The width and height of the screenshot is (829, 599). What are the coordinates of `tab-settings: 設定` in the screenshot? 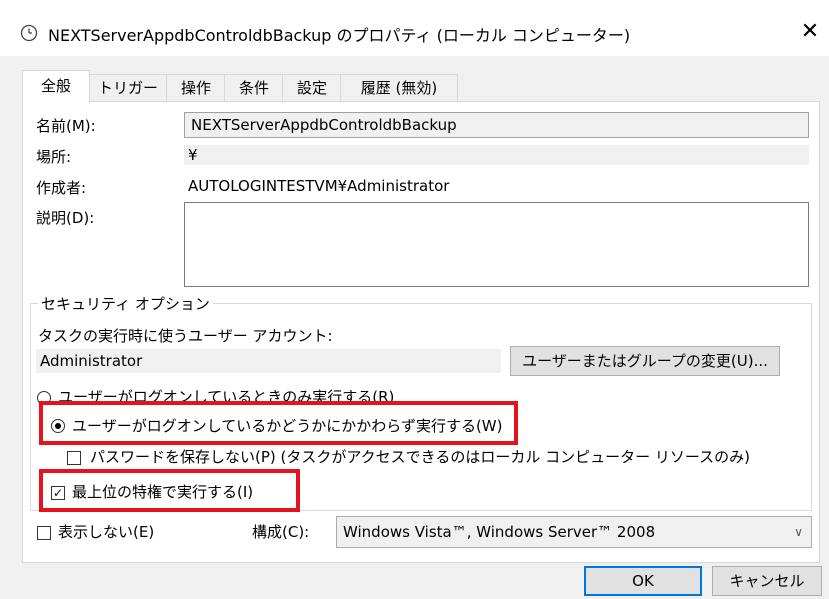 It's located at (312, 87).